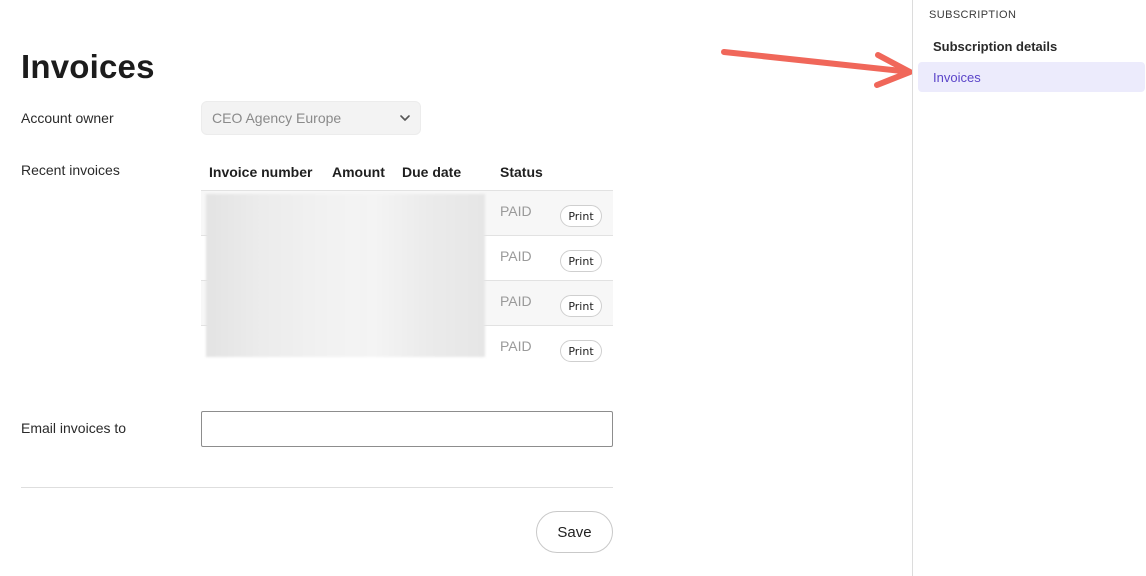 This screenshot has height=576, width=1146. What do you see at coordinates (317, 487) in the screenshot?
I see `form-divider` at bounding box center [317, 487].